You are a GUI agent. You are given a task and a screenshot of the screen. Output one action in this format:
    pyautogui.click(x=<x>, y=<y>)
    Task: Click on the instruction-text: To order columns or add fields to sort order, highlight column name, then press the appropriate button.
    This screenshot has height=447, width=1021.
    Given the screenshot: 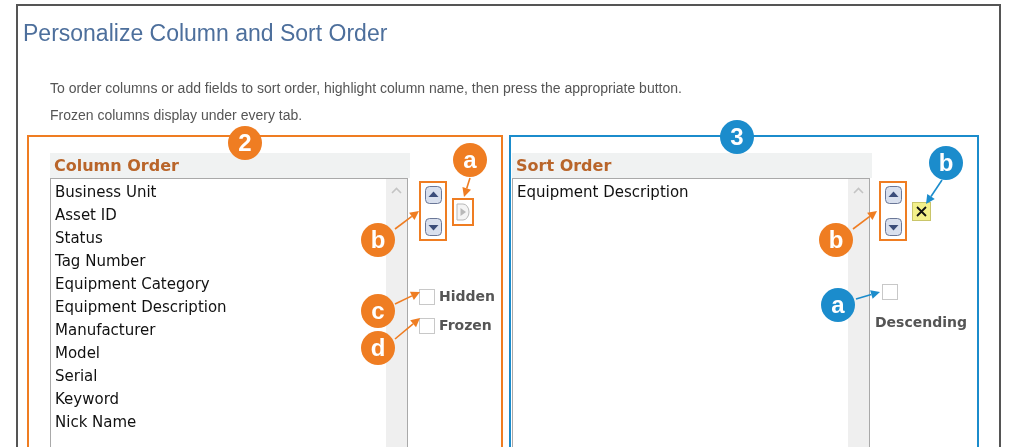 What is the action you would take?
    pyautogui.click(x=366, y=88)
    